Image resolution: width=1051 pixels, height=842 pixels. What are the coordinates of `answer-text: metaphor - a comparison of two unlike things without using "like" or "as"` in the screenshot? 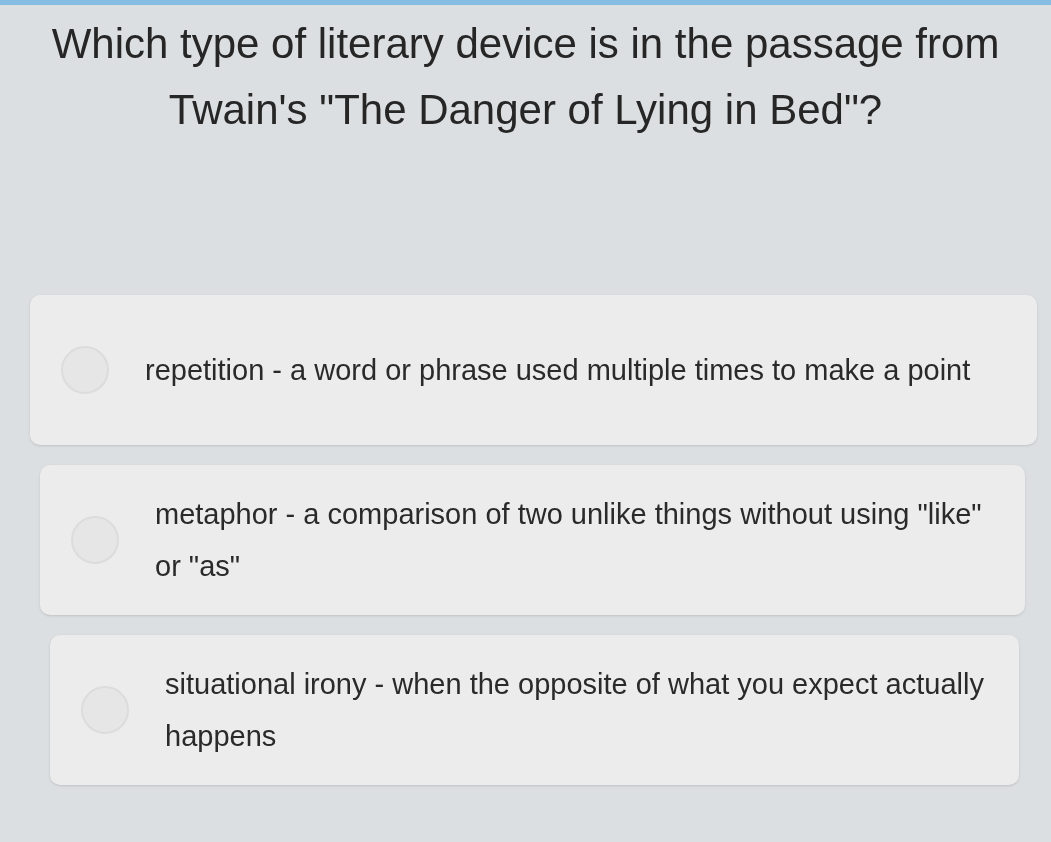 It's located at (569, 540).